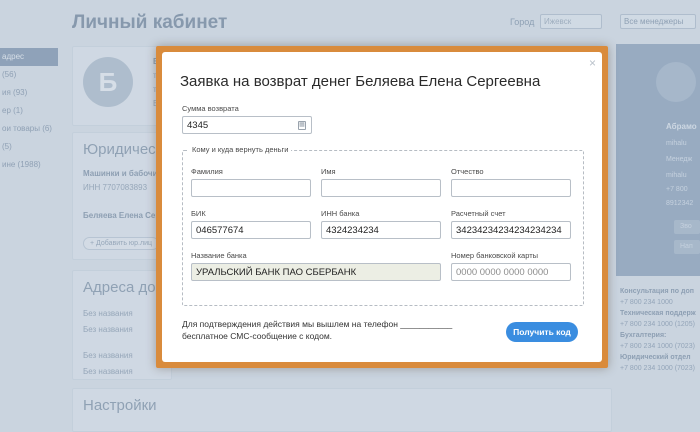  I want to click on card-number-label: Номер банковской карты, so click(495, 255).